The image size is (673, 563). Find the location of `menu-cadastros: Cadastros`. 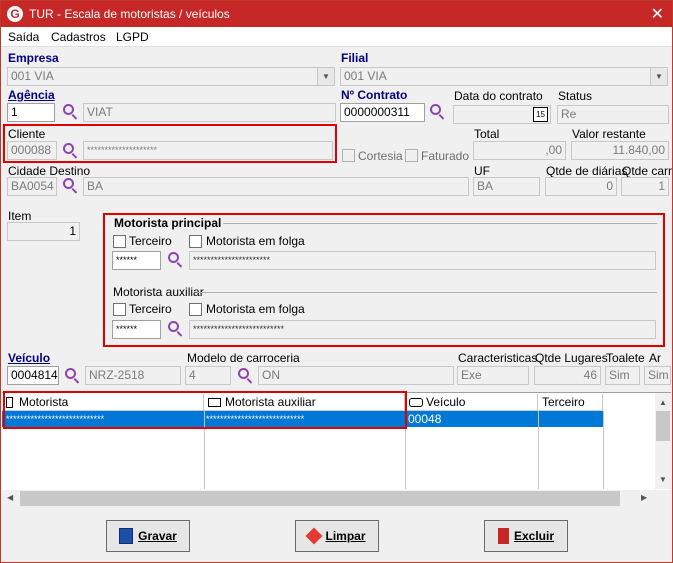

menu-cadastros: Cadastros is located at coordinates (78, 37).